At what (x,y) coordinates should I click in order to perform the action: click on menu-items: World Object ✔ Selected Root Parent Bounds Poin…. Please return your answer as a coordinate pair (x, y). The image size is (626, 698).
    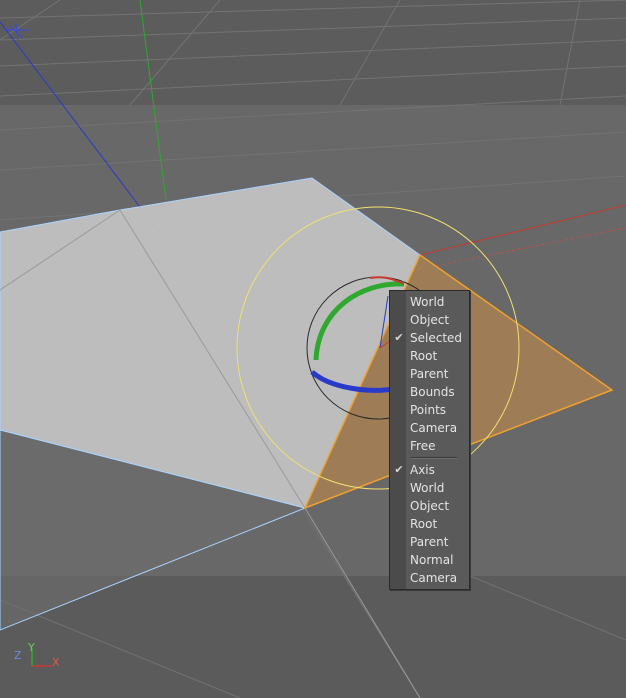
    Looking at the image, I should click on (429, 440).